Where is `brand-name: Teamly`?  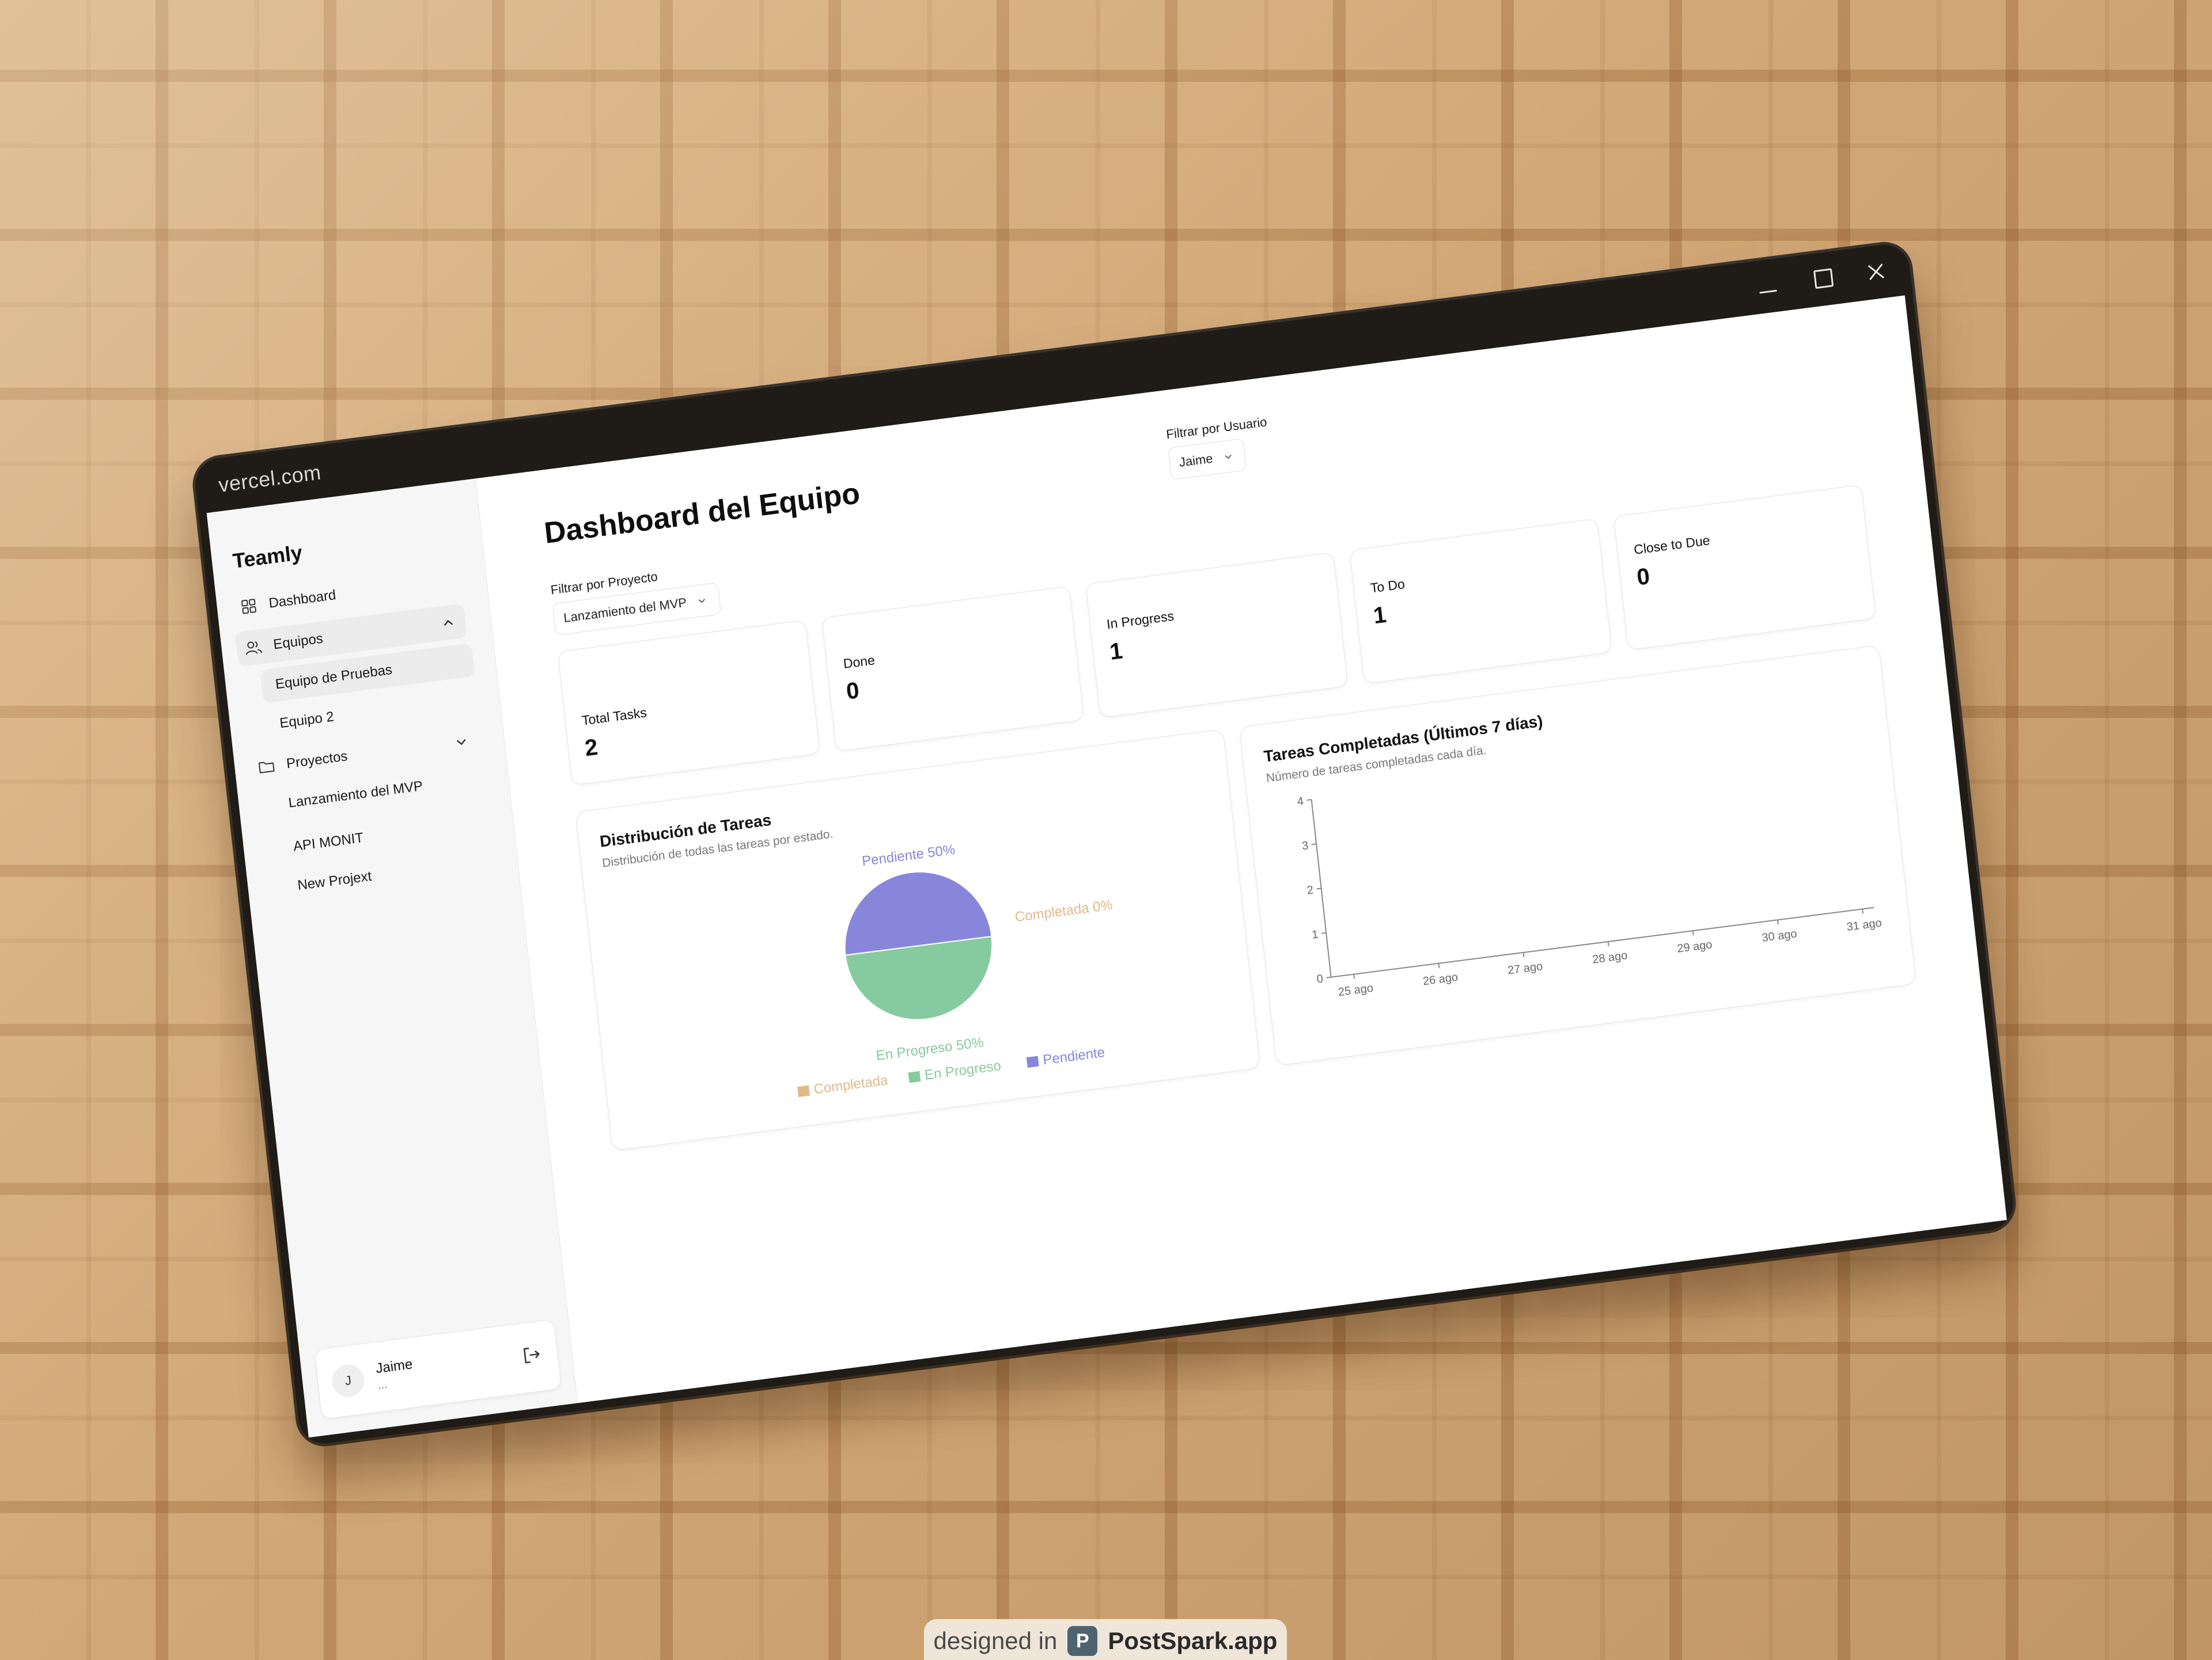
brand-name: Teamly is located at coordinates (267, 556).